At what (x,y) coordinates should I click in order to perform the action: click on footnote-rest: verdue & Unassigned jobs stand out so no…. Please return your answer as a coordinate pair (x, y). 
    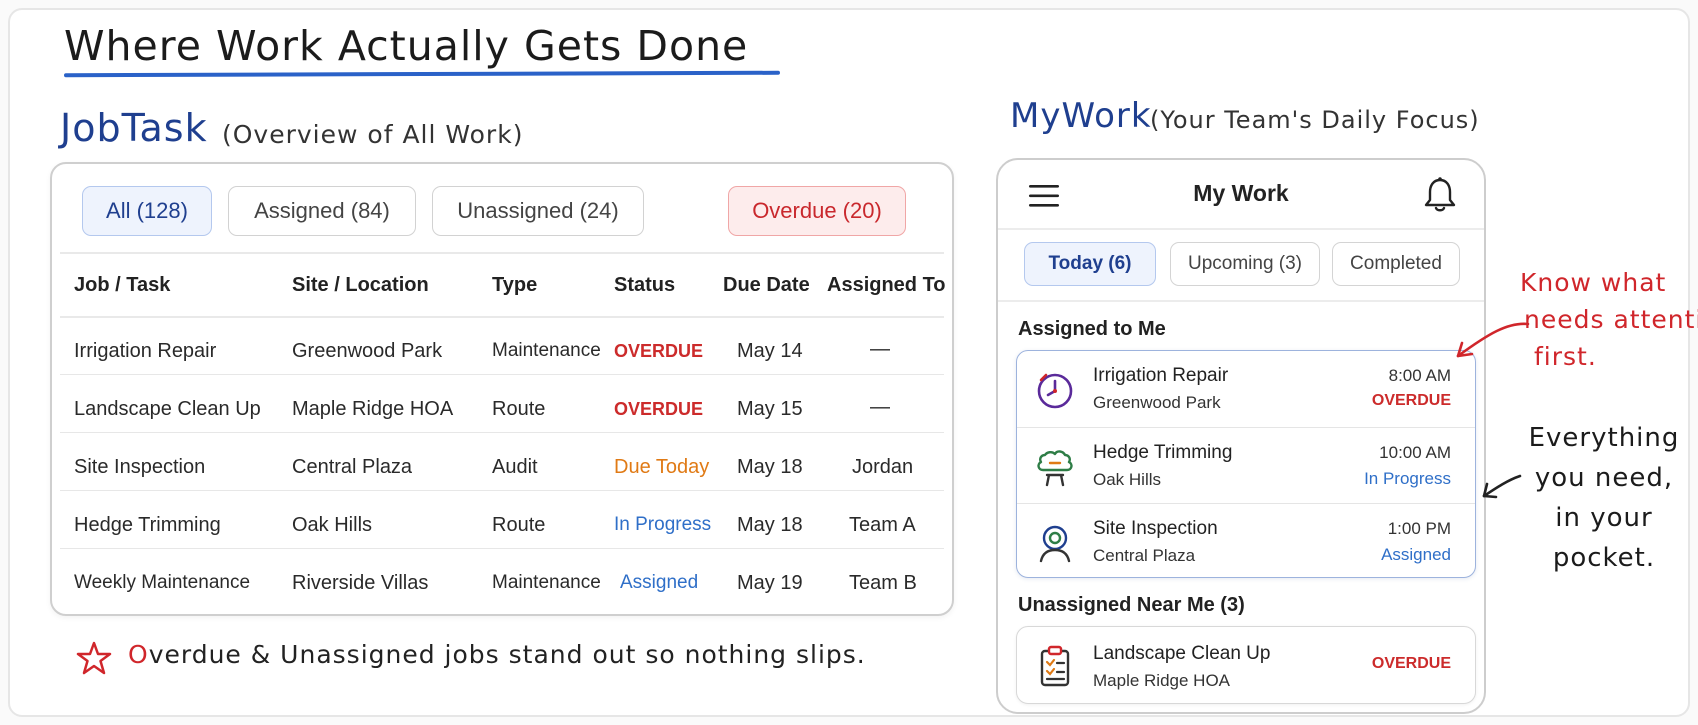
    Looking at the image, I should click on (507, 654).